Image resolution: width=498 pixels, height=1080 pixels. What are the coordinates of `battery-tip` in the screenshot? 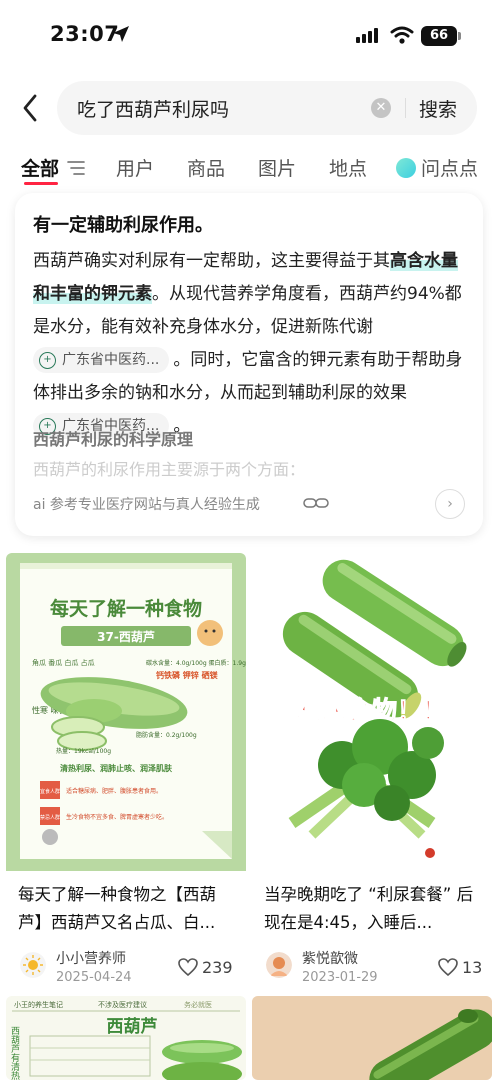 It's located at (459, 36).